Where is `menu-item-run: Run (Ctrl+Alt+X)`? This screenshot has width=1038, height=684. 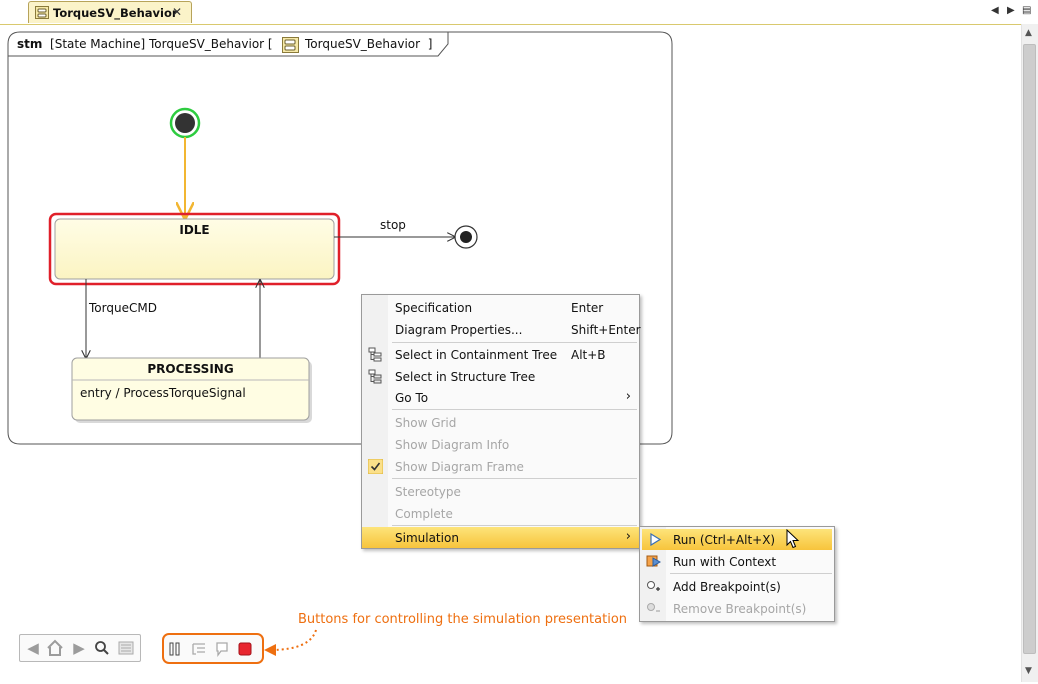
menu-item-run: Run (Ctrl+Alt+X) is located at coordinates (737, 539).